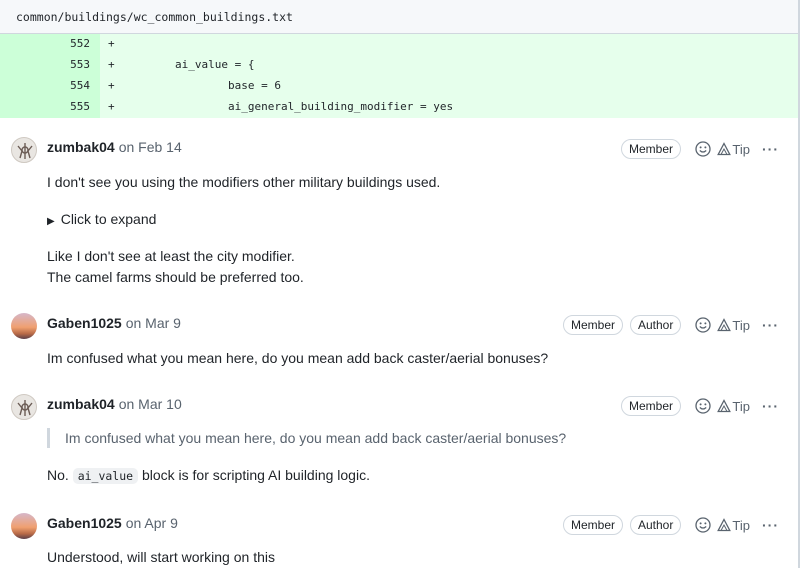  I want to click on diff-line: +, so click(449, 44).